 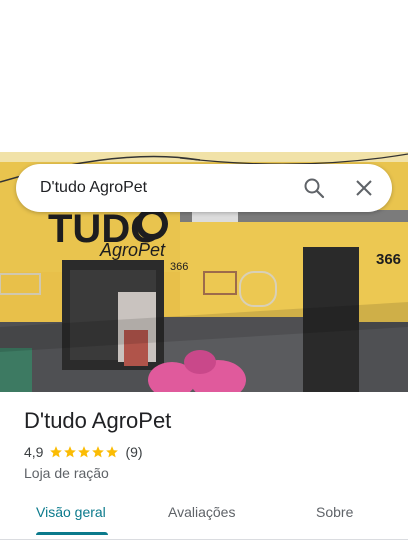 I want to click on review-count: (9), so click(x=133, y=452).